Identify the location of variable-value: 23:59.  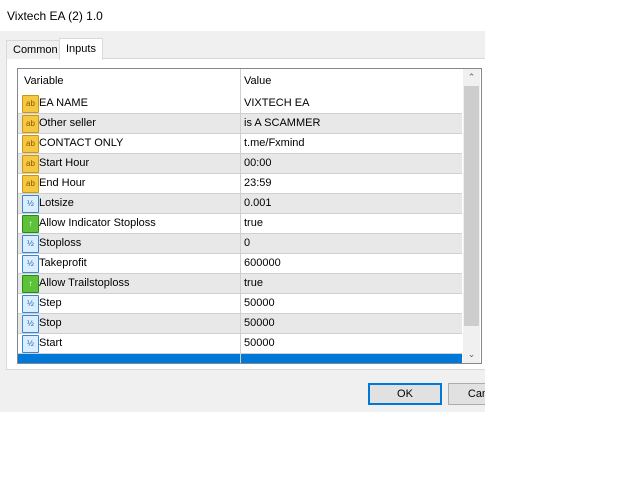
(258, 183).